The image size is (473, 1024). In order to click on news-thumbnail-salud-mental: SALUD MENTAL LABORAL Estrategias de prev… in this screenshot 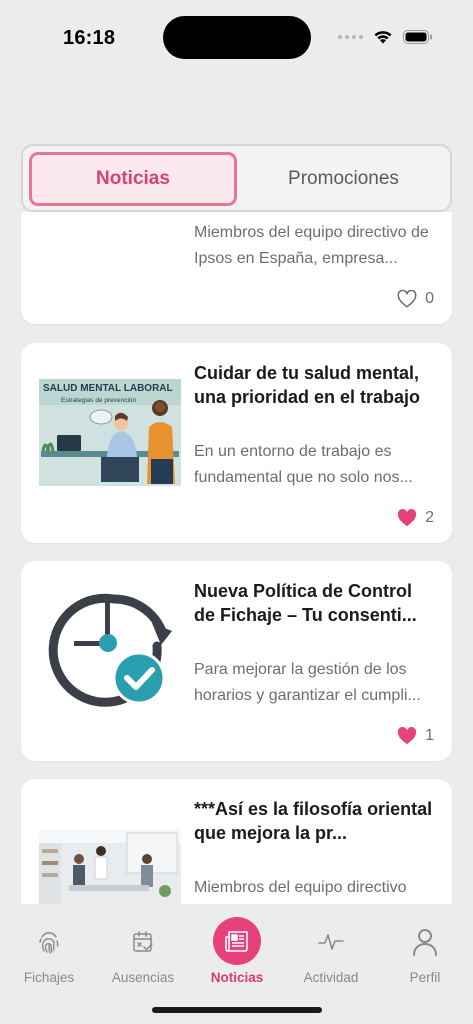, I will do `click(110, 428)`.